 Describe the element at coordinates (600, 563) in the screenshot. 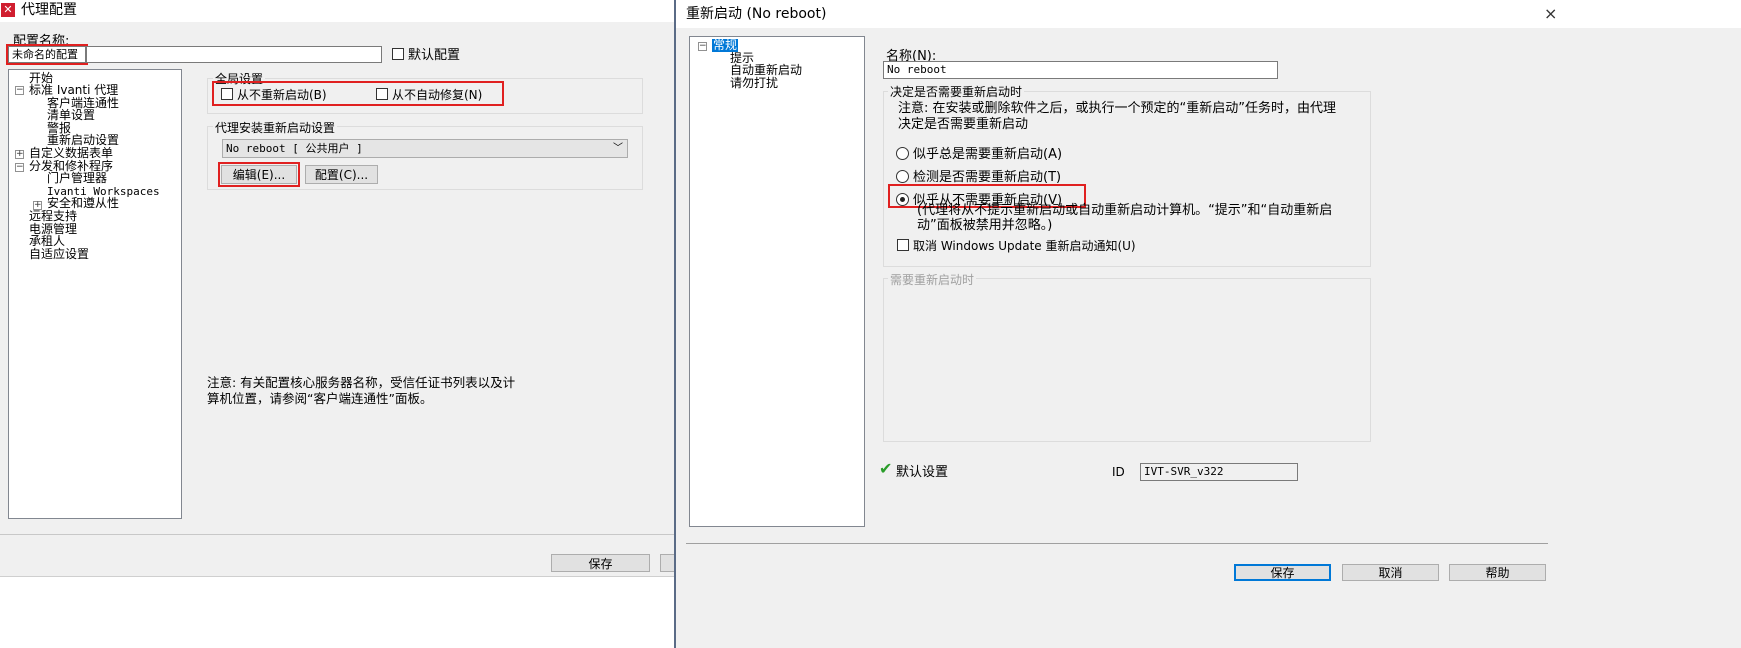

I see `save-button: 保存` at that location.